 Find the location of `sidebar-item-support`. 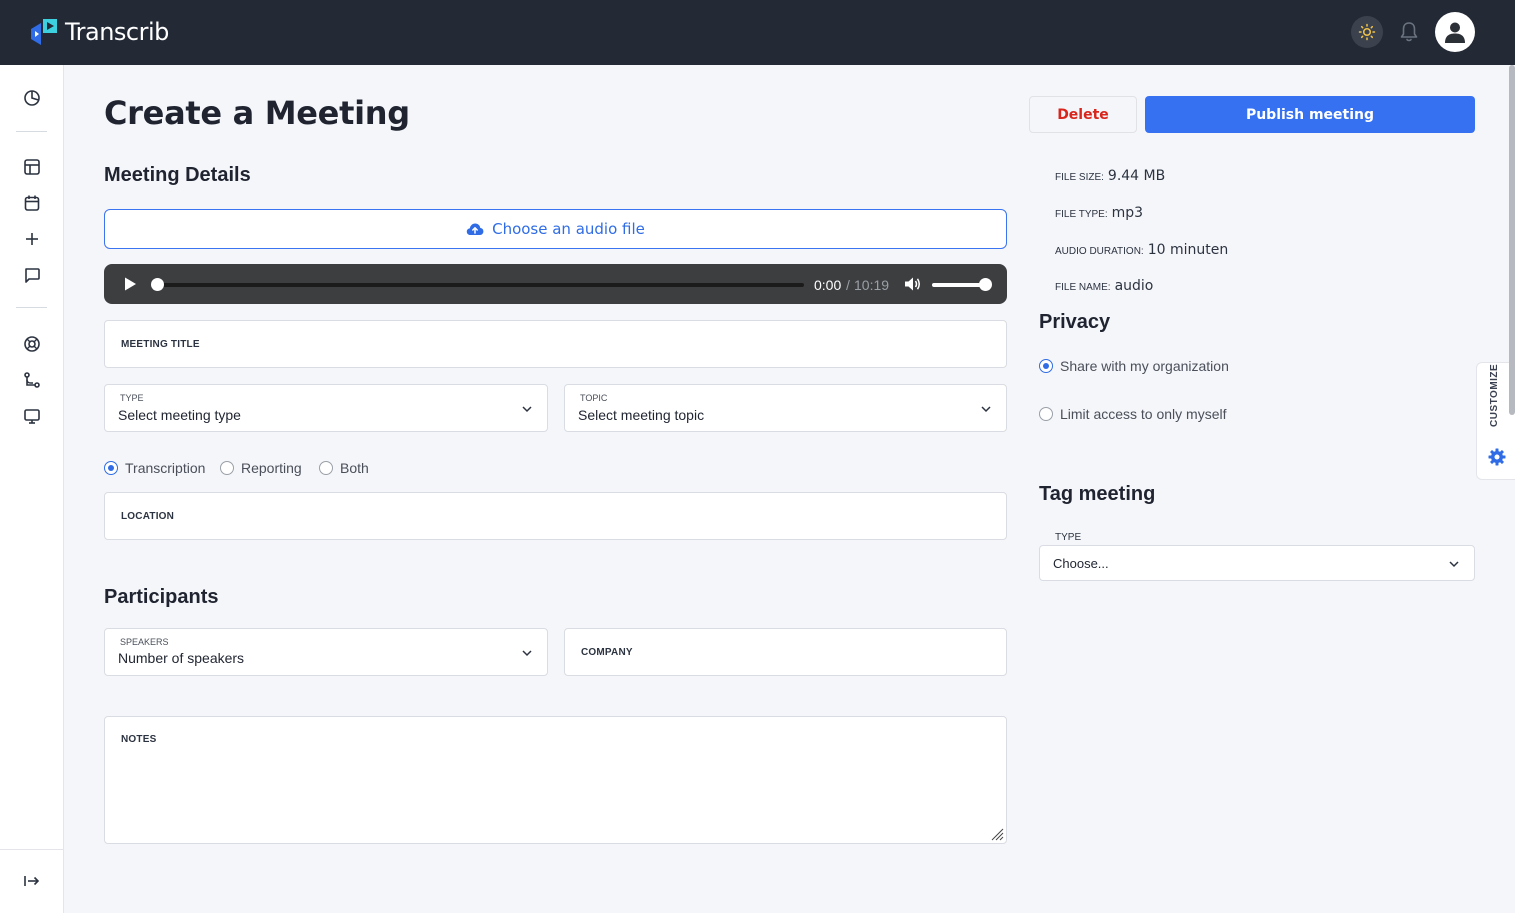

sidebar-item-support is located at coordinates (32, 344).